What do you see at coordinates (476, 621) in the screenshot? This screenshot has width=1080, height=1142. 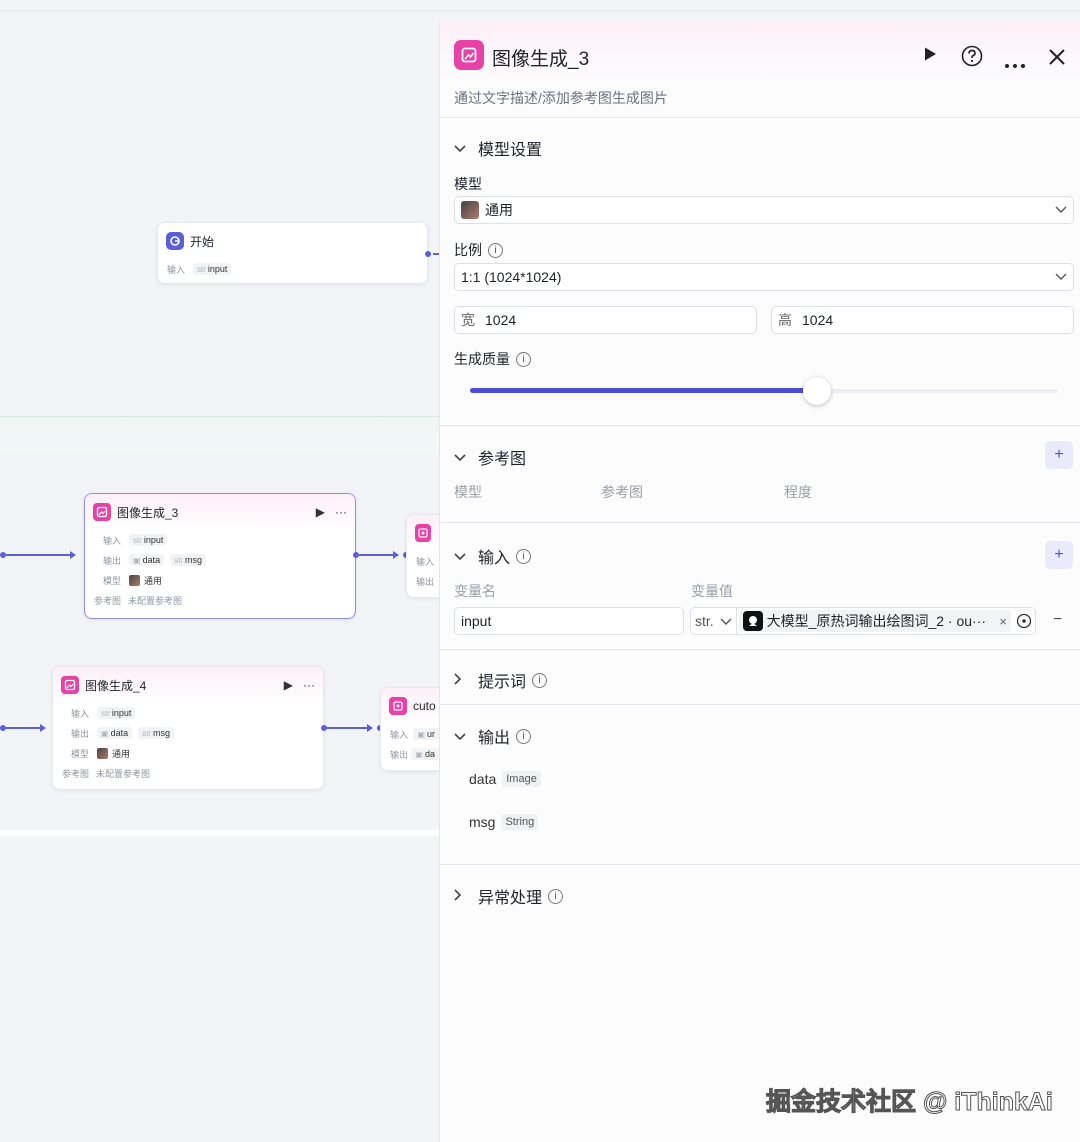 I see `var-name-value: input` at bounding box center [476, 621].